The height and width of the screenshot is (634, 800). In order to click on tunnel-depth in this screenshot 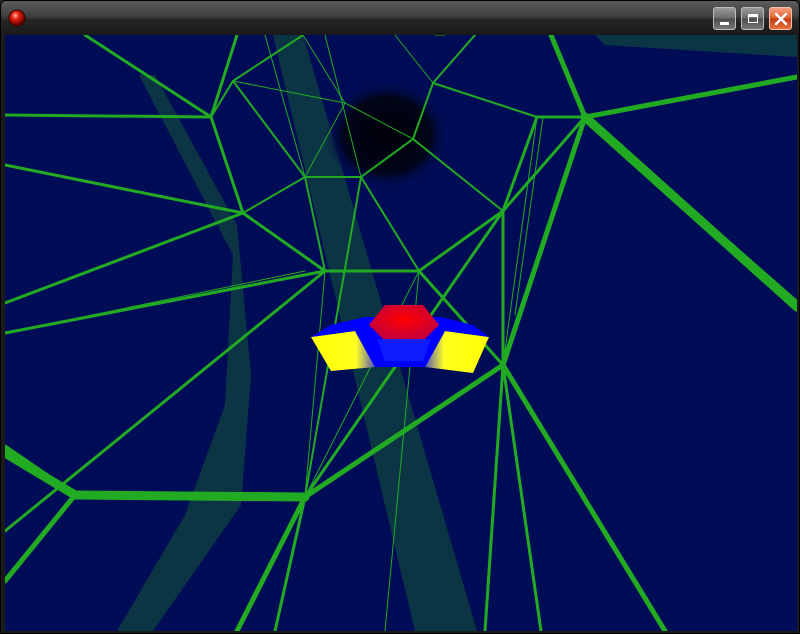, I will do `click(387, 135)`.